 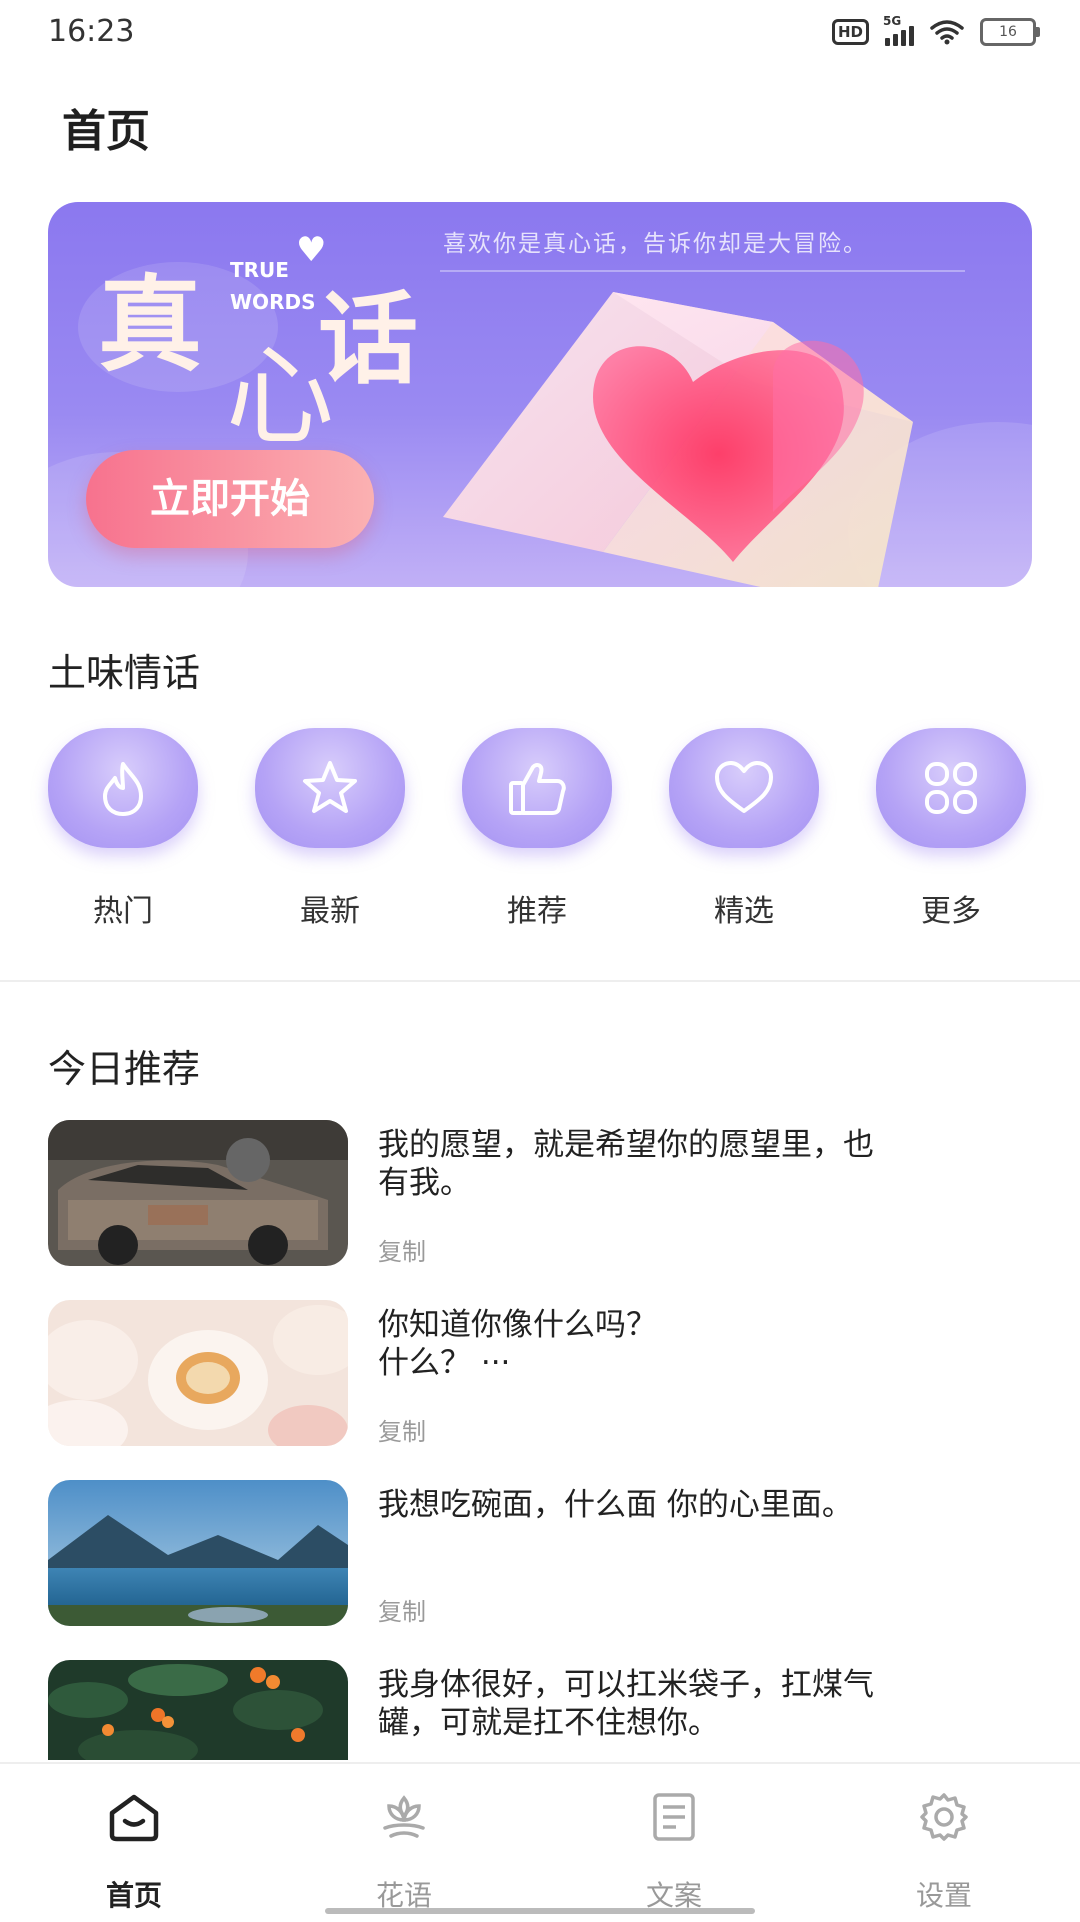 I want to click on recommendation-text: 我身体很好，可以扛米袋子，扛煤气 罐，可就是扛不住想你。, so click(x=626, y=1704).